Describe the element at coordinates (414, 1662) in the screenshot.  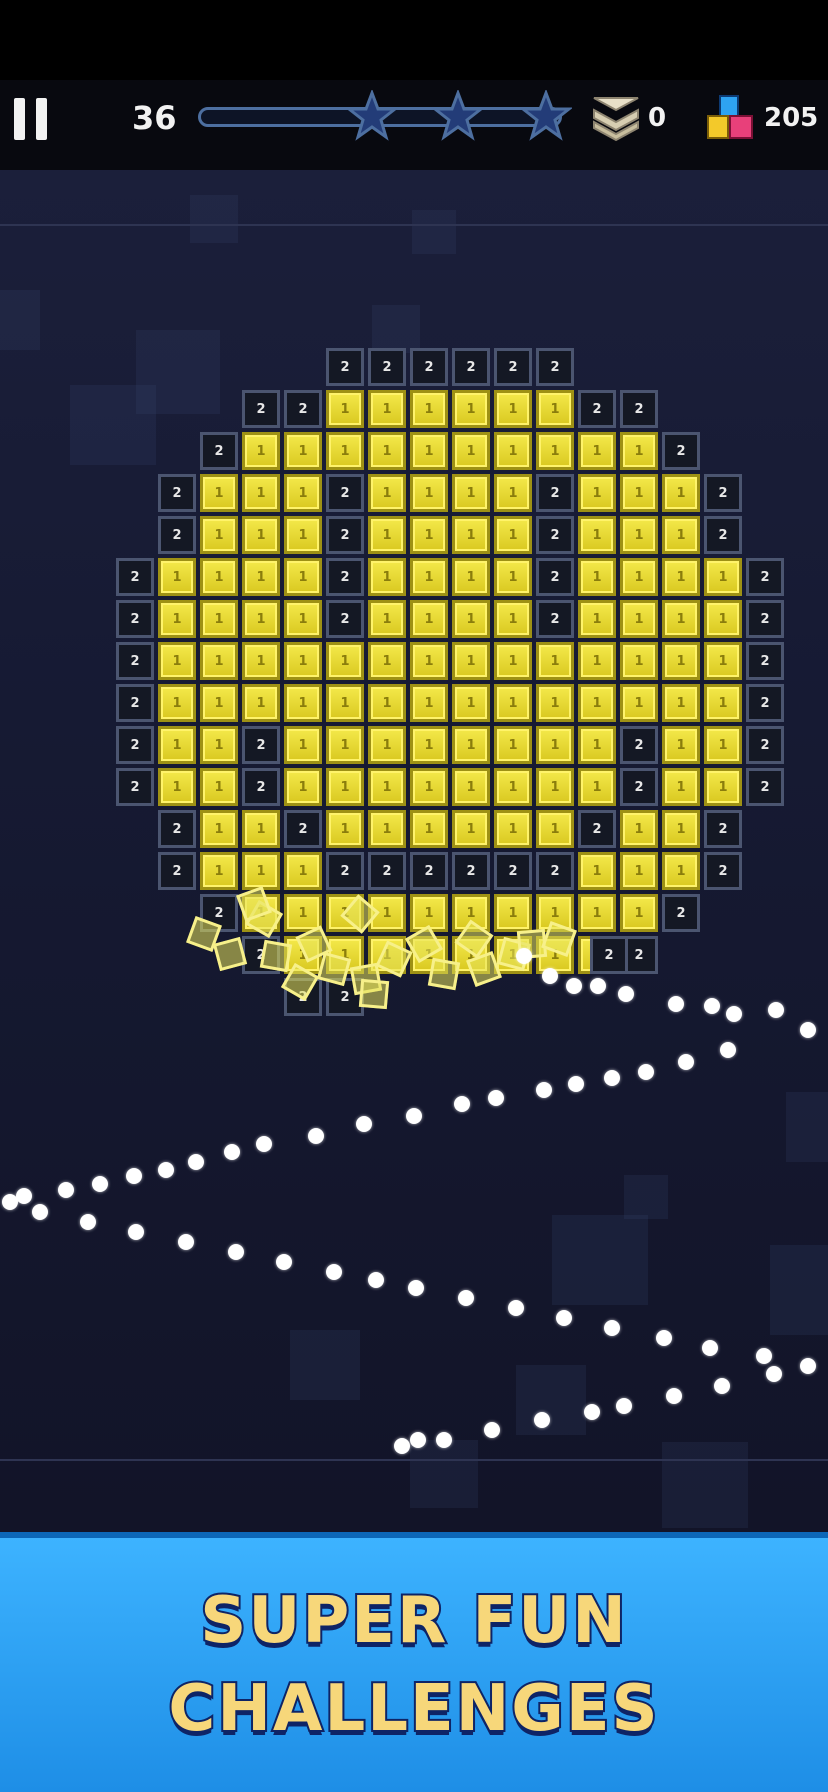
I see `promo-banner: SUPER FUN CHALLENGES` at that location.